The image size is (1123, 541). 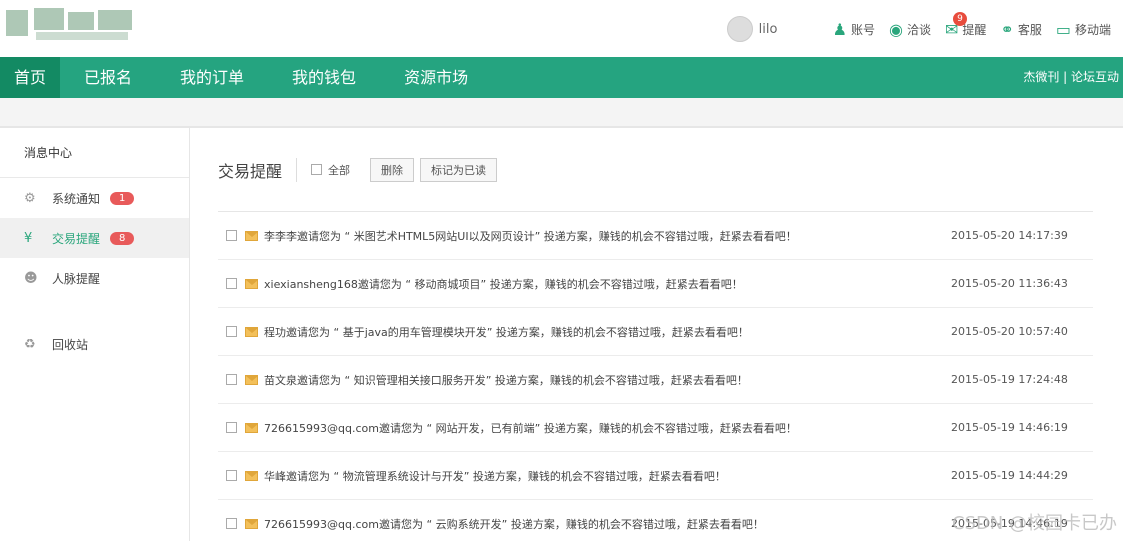 I want to click on mobile-label: 移动端, so click(x=1092, y=29).